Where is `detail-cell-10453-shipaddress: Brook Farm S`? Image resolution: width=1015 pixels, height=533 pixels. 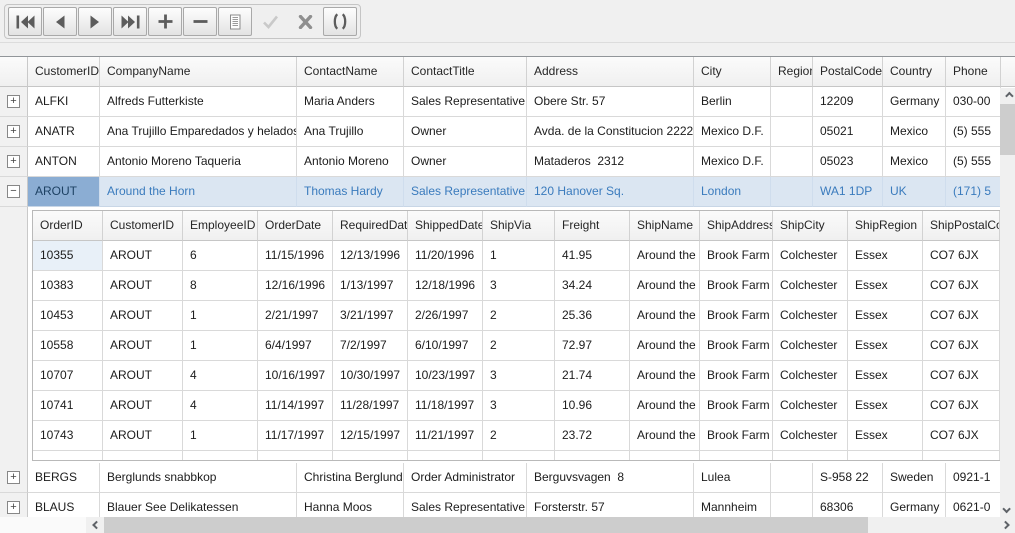
detail-cell-10453-shipaddress: Brook Farm S is located at coordinates (736, 316).